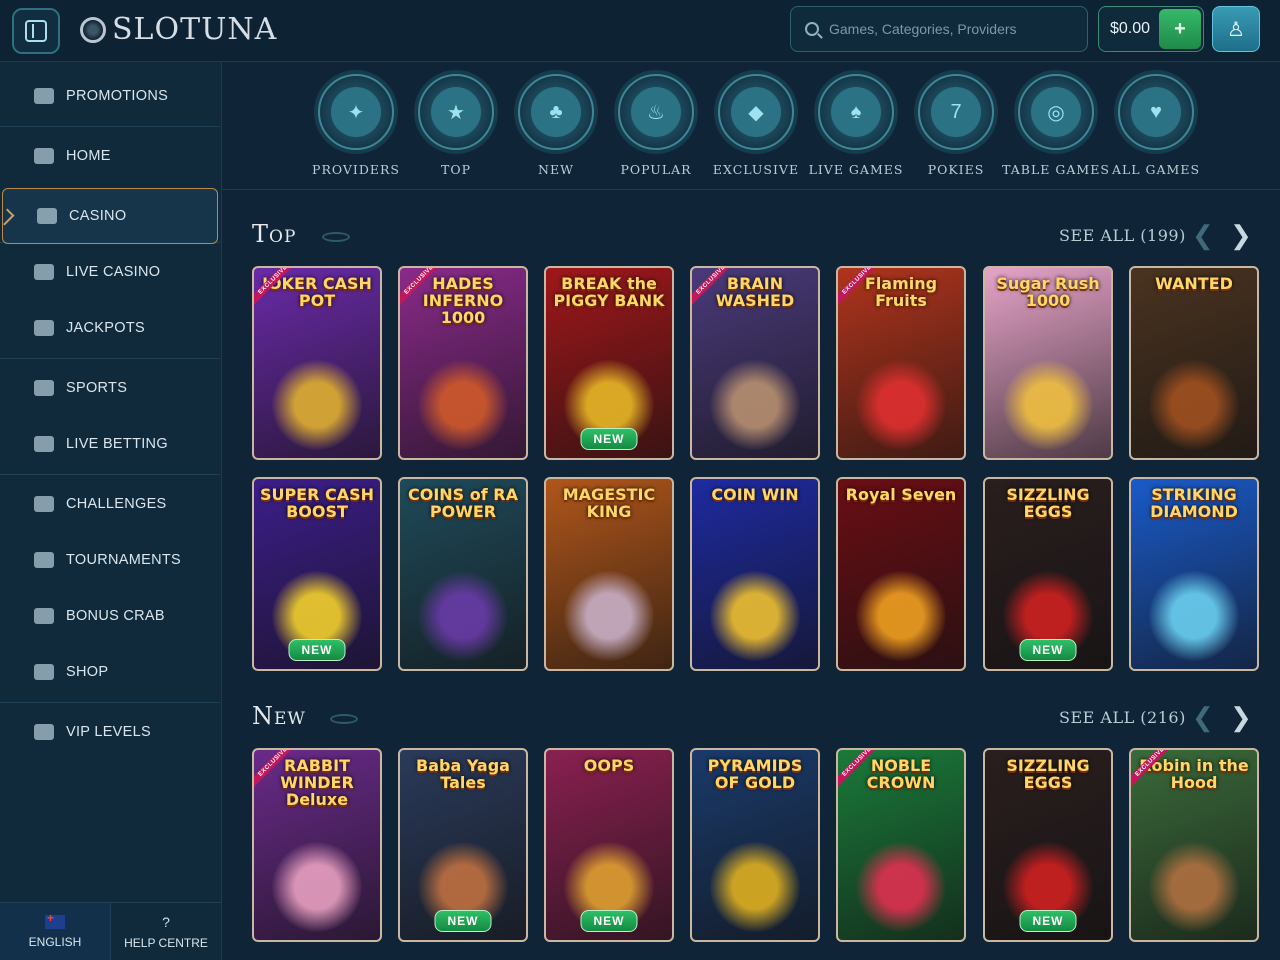 This screenshot has width=1280, height=960. I want to click on game-tile: COINS of RA POWER, so click(463, 574).